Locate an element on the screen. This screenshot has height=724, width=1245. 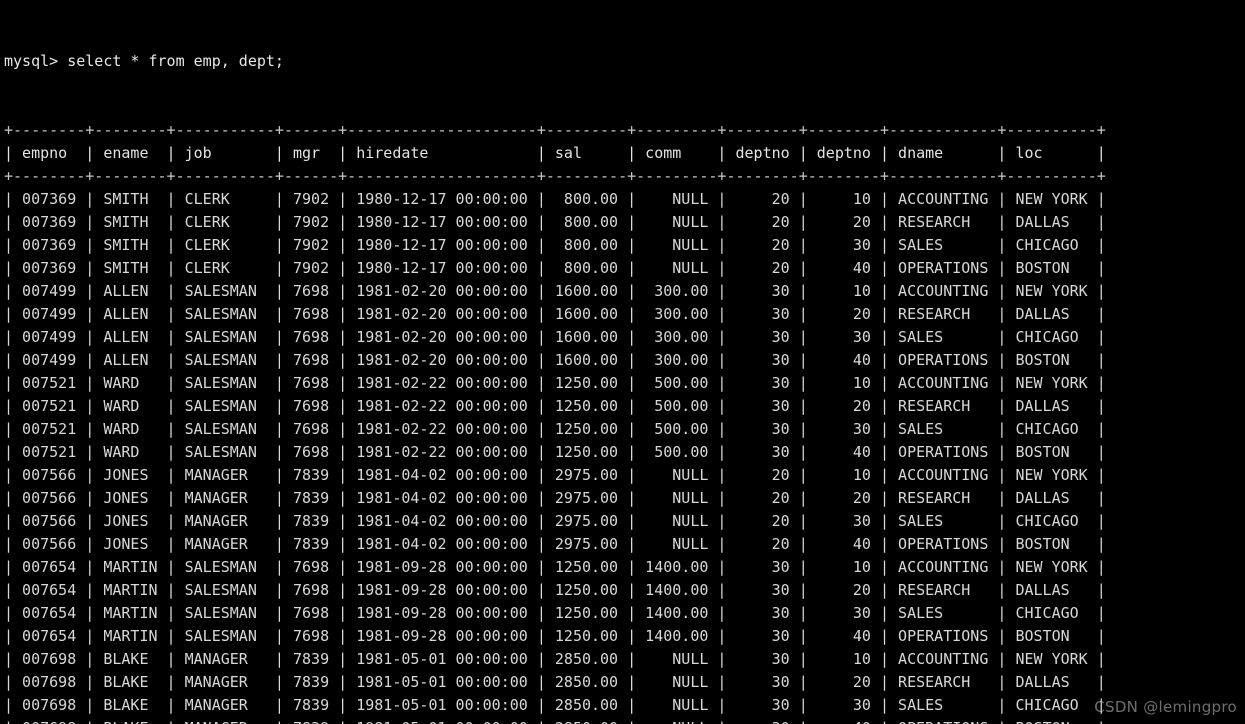
mysql-prompt-line: mysql> select * from emp, dept; is located at coordinates (144, 61).